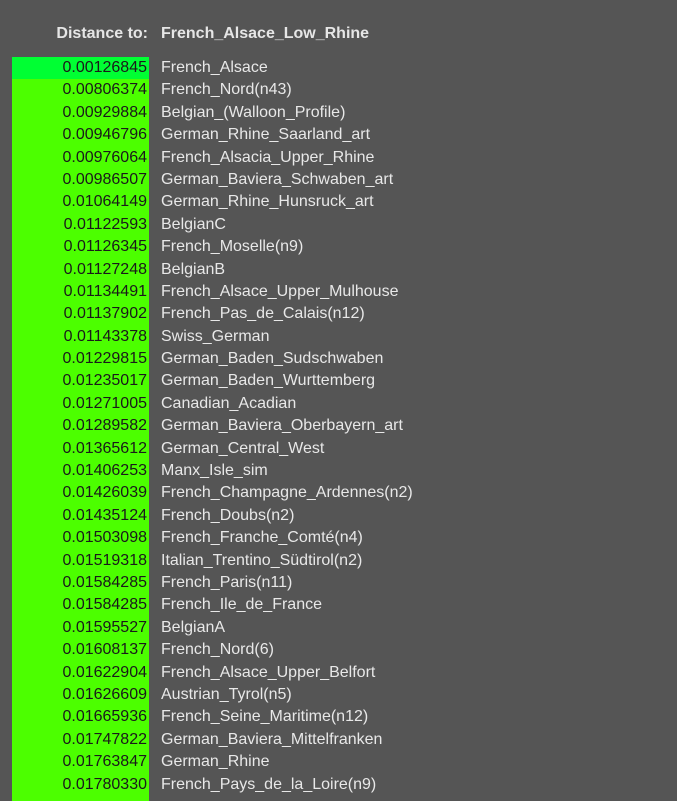 The height and width of the screenshot is (801, 677). I want to click on distance-value: 0.00946796, so click(80, 135).